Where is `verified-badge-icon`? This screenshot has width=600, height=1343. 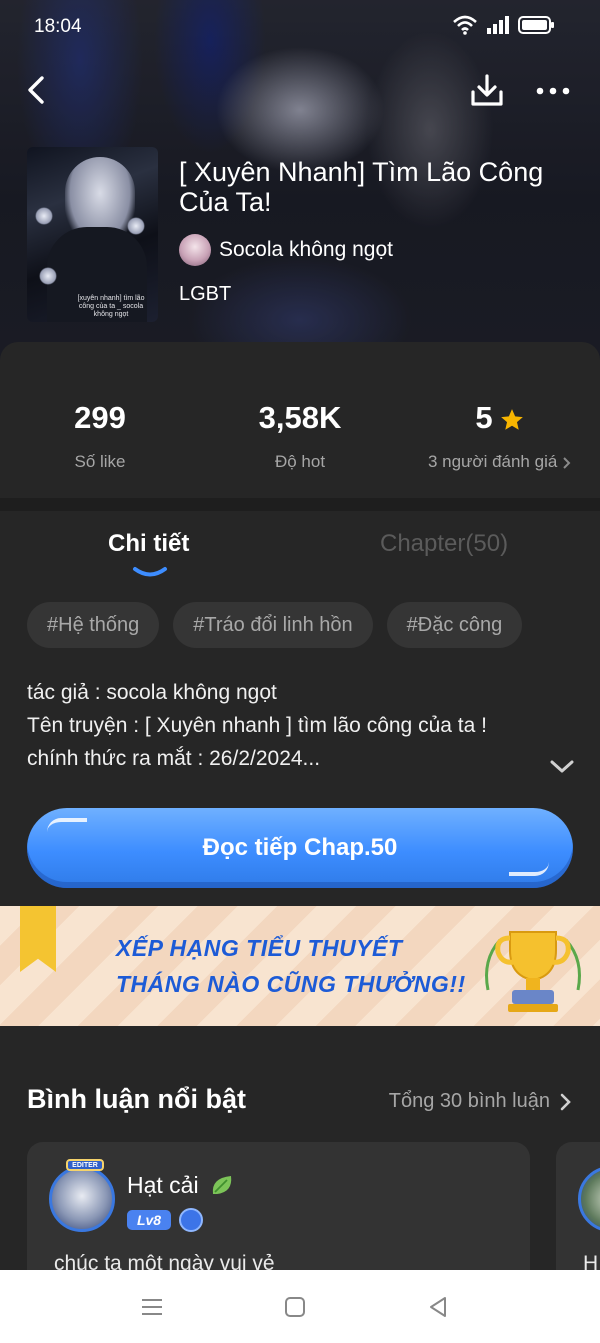
verified-badge-icon is located at coordinates (191, 1220).